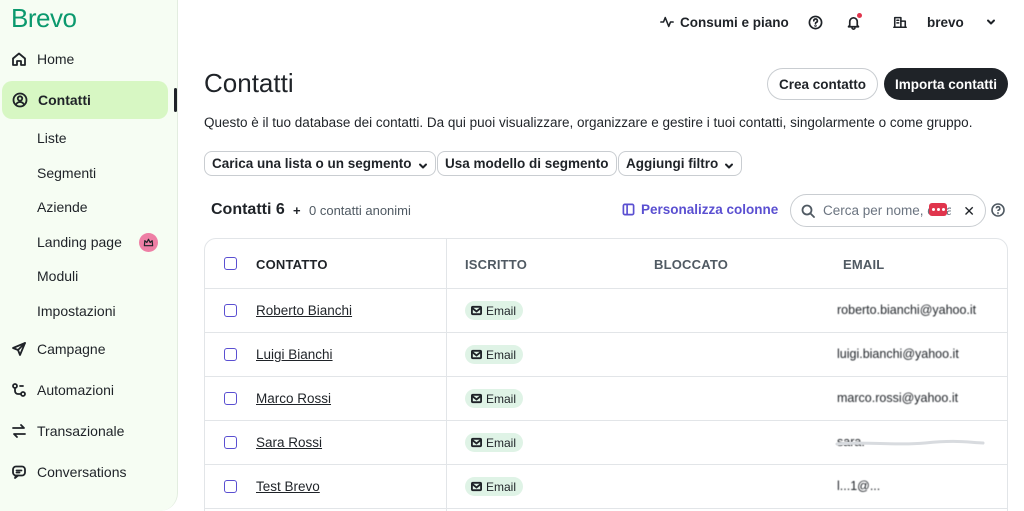 The image size is (1024, 511). I want to click on automation-icon, so click(19, 390).